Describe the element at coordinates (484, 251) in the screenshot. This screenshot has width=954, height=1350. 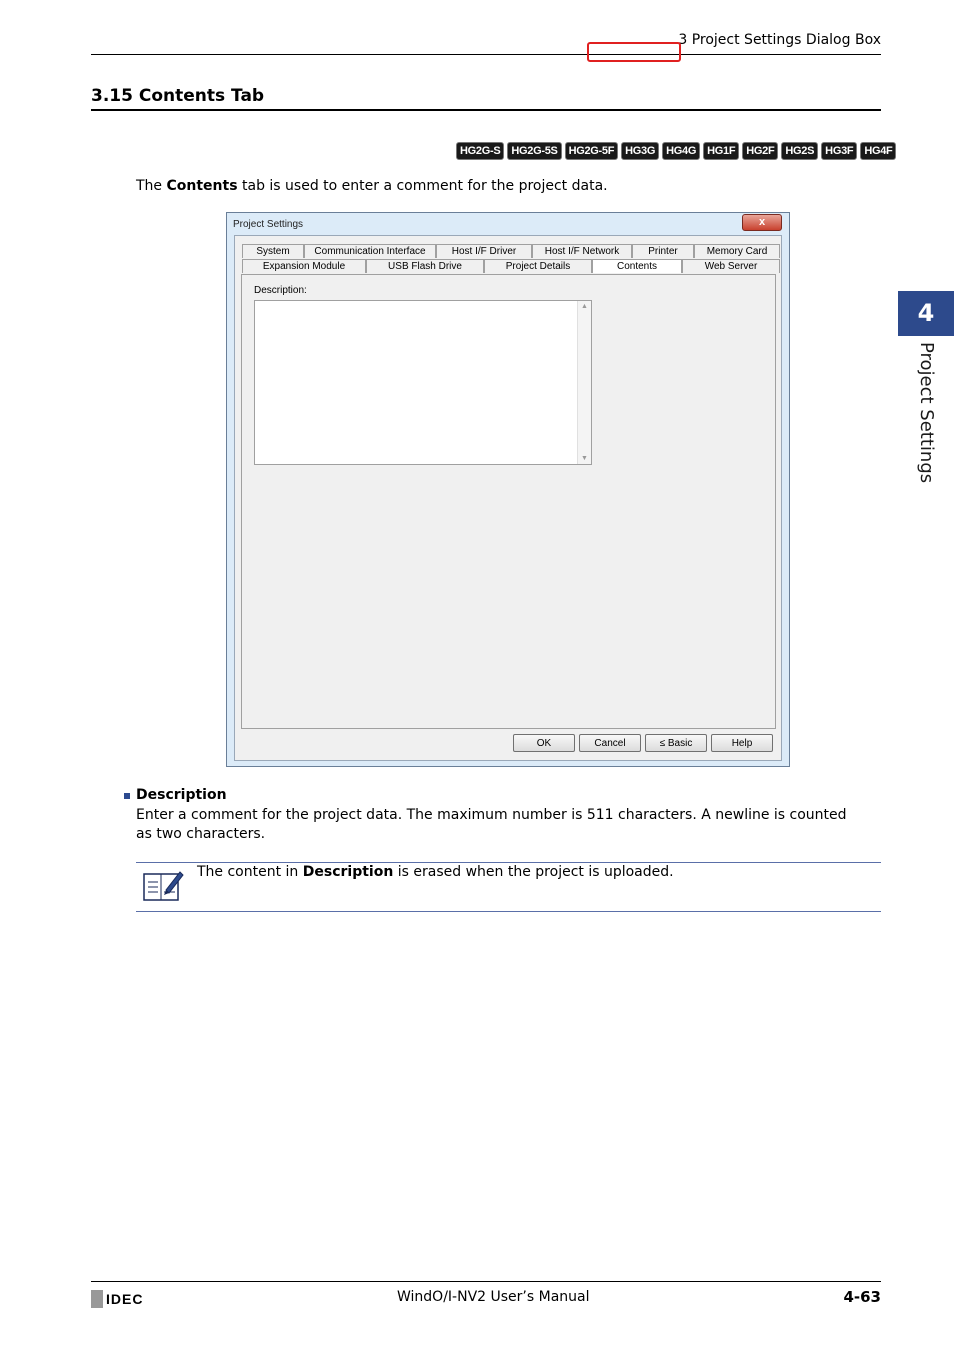
I see `tab-host-if-driver: Host I/F Driver` at that location.